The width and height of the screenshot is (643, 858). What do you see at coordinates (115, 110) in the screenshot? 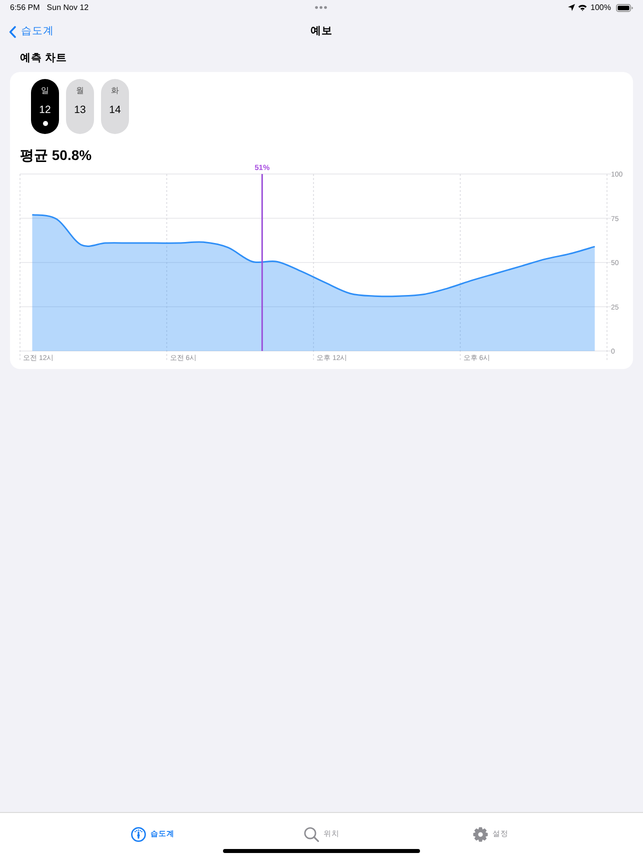
I see `day-number: 14` at bounding box center [115, 110].